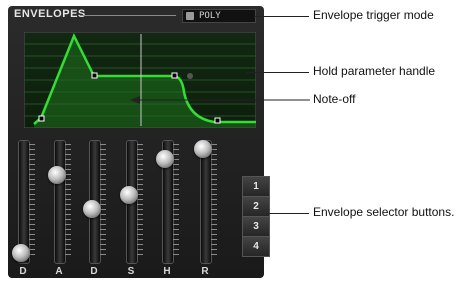  Describe the element at coordinates (174, 75) in the screenshot. I see `hold-handle` at that location.